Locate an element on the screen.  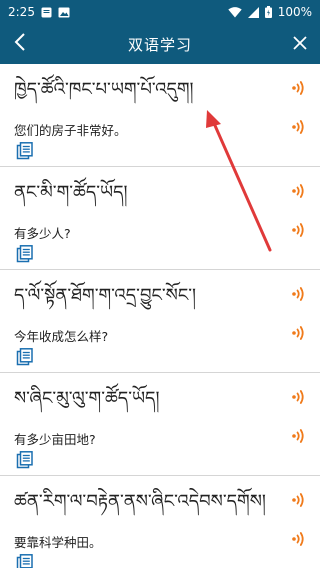
status-right: 100% is located at coordinates (269, 12).